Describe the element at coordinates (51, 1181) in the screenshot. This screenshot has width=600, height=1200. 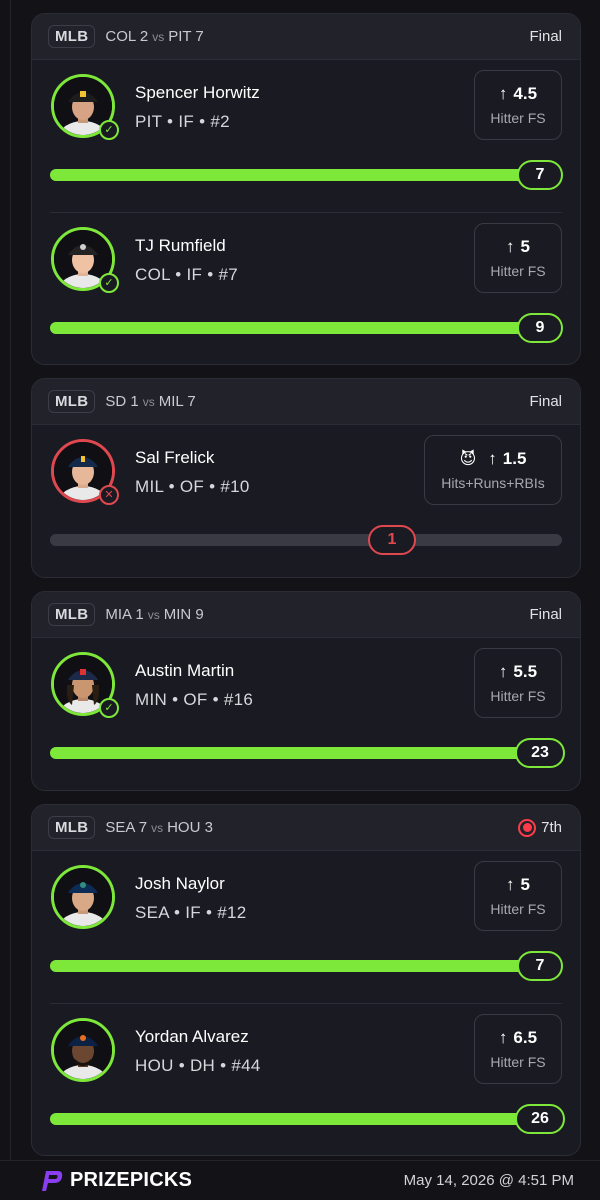
I see `prizepicks-logo-icon` at that location.